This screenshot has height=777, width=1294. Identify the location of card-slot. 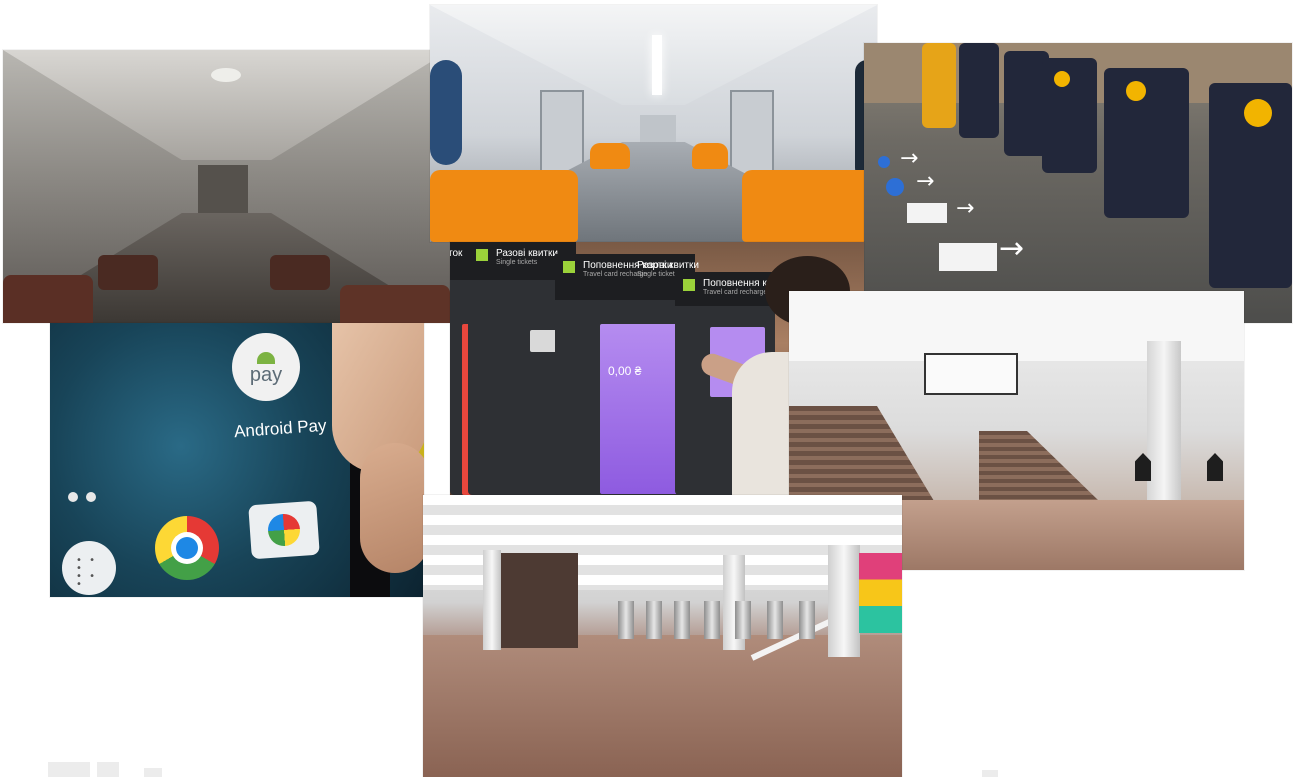
(544, 341).